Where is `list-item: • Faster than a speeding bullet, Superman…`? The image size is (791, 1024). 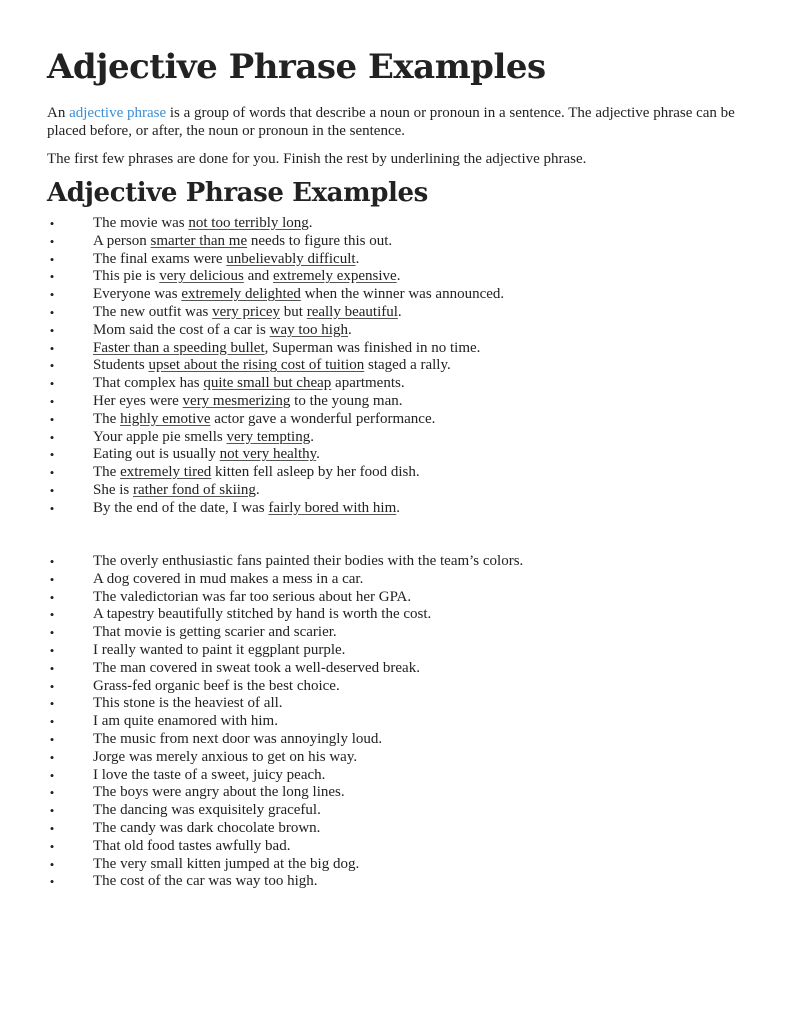
list-item: • Faster than a speeding bullet, Superman… is located at coordinates (275, 349).